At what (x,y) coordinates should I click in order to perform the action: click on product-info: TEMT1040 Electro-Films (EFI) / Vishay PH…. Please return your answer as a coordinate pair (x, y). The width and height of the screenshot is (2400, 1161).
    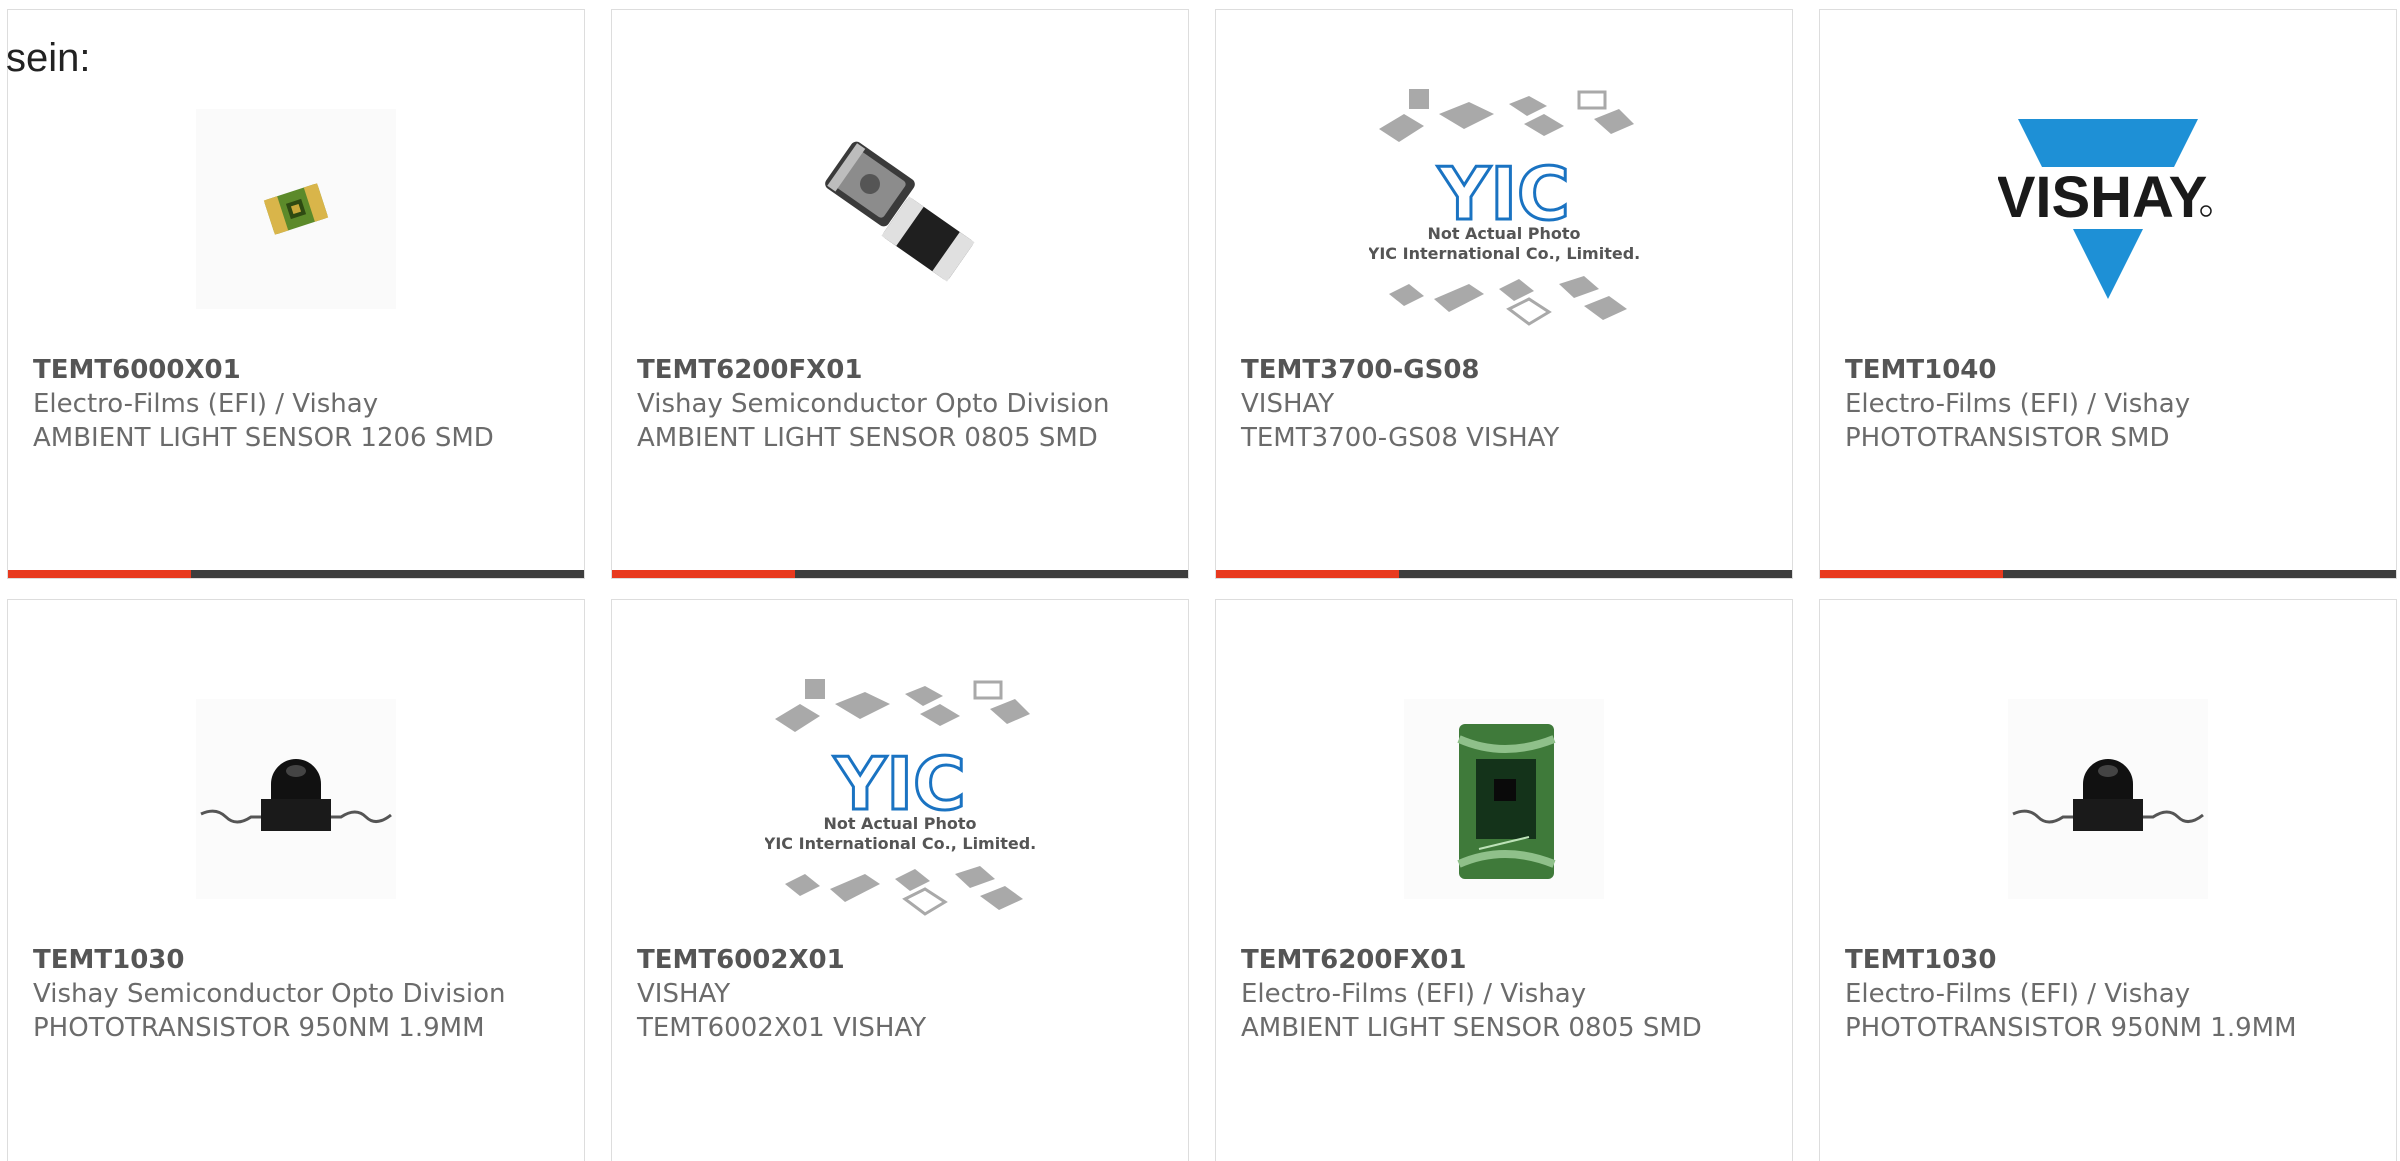
    Looking at the image, I should click on (2114, 404).